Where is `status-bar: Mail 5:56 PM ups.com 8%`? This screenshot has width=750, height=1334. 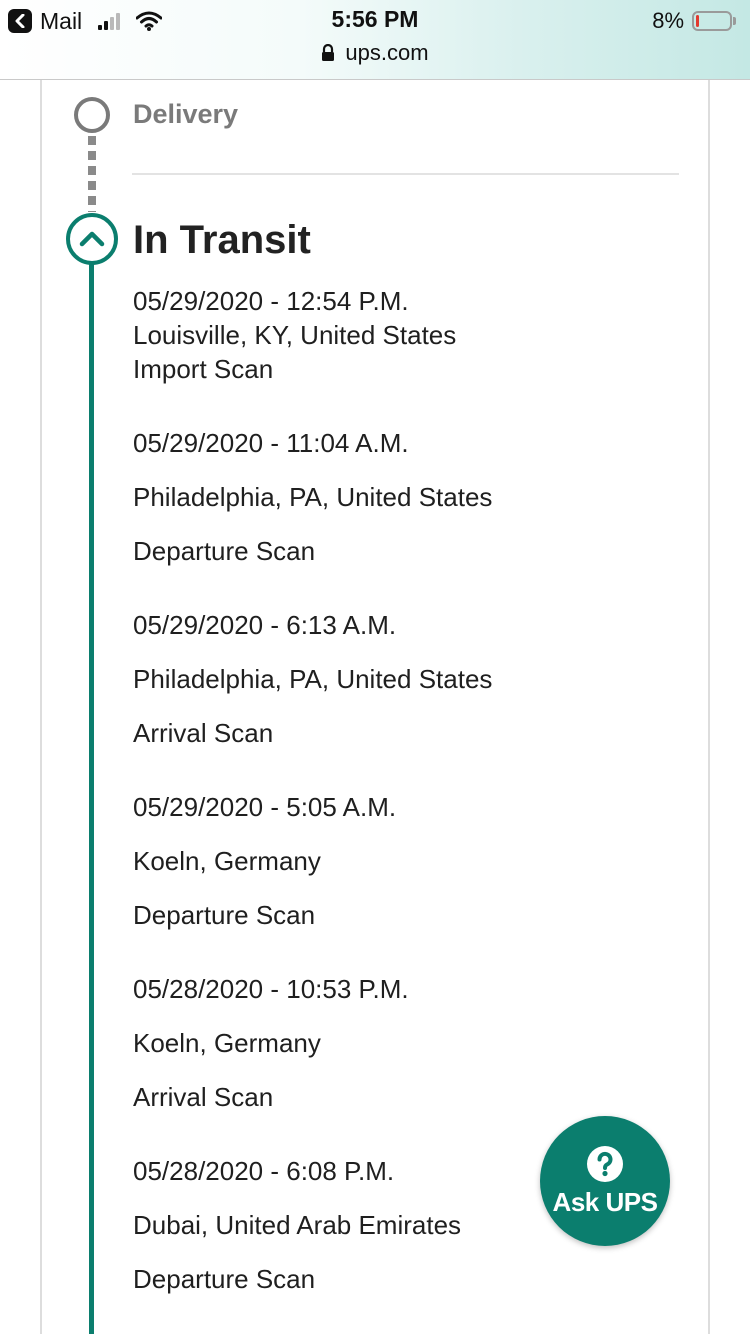
status-bar: Mail 5:56 PM ups.com 8% is located at coordinates (375, 40).